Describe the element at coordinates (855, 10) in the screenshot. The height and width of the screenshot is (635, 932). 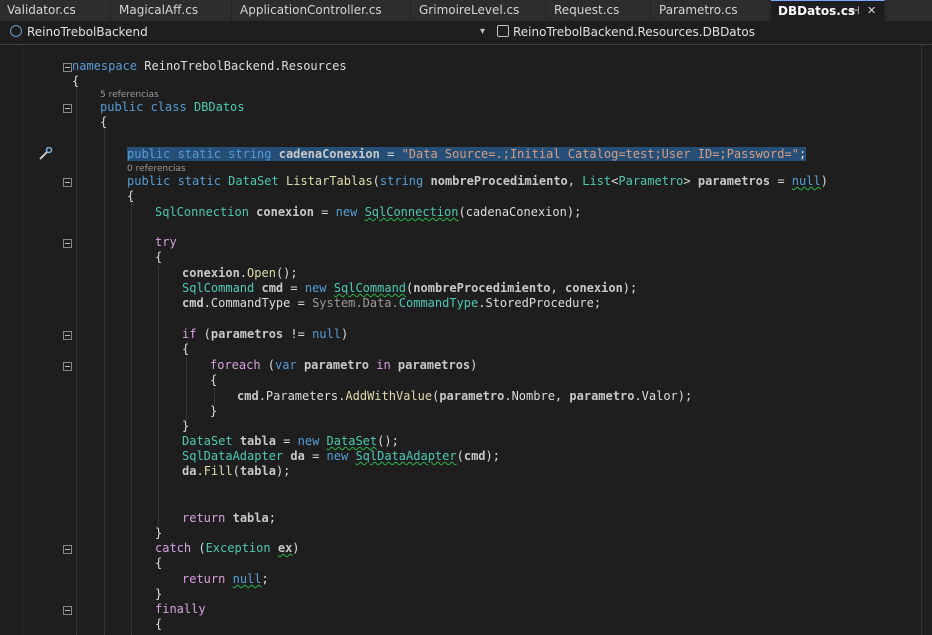
I see `pin-icon: ⊣` at that location.